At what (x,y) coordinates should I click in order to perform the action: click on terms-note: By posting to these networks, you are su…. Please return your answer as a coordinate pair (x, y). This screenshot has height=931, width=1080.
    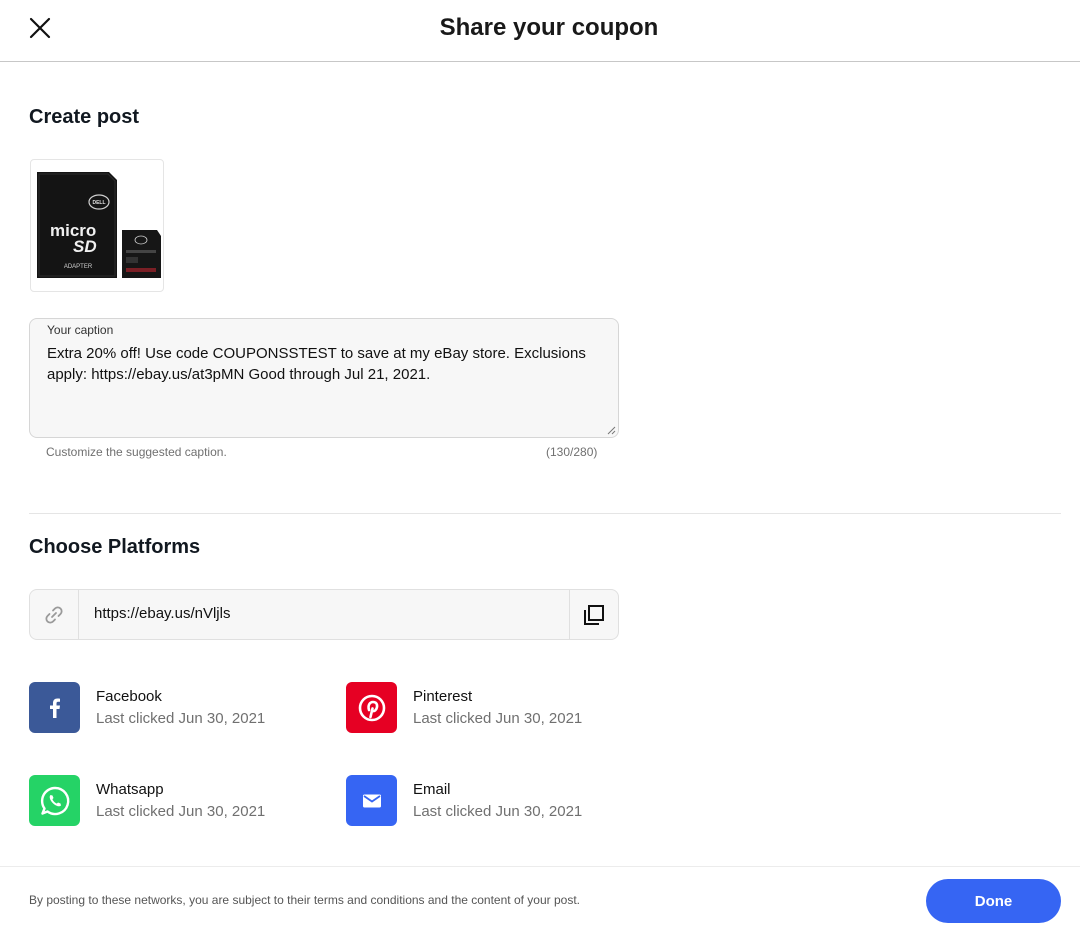
    Looking at the image, I should click on (304, 900).